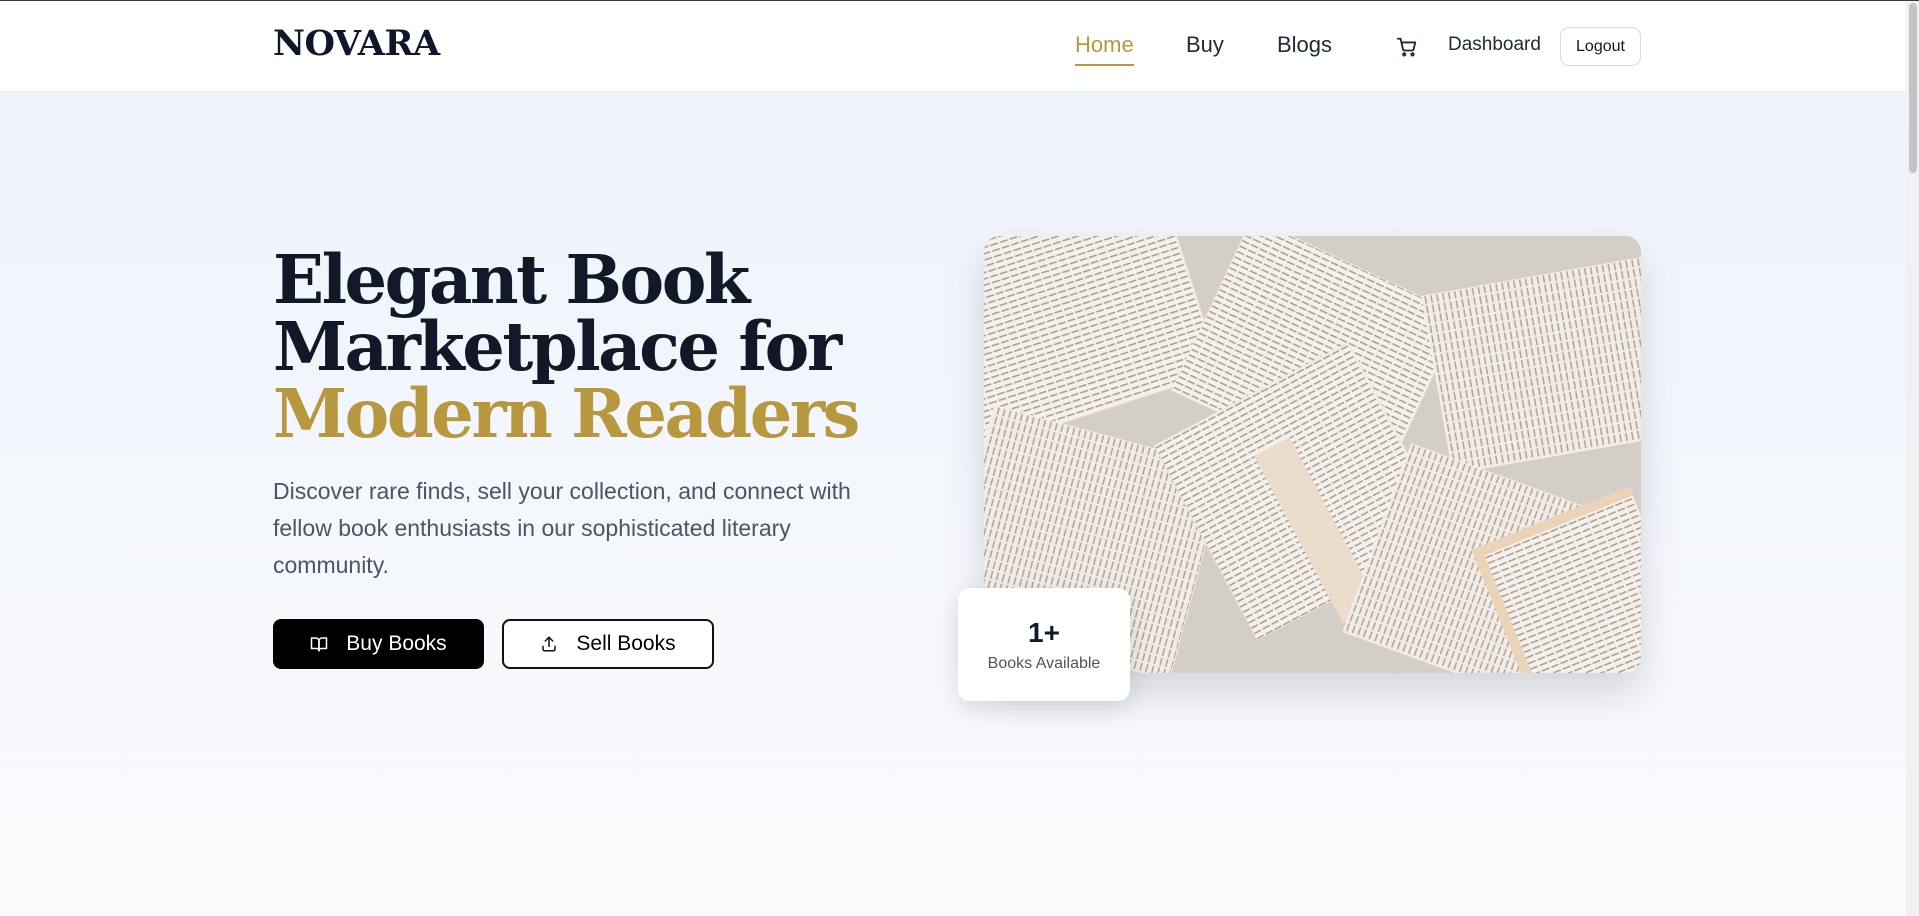 The image size is (1919, 916). I want to click on headline-line-1: Elegant Book, so click(511, 279).